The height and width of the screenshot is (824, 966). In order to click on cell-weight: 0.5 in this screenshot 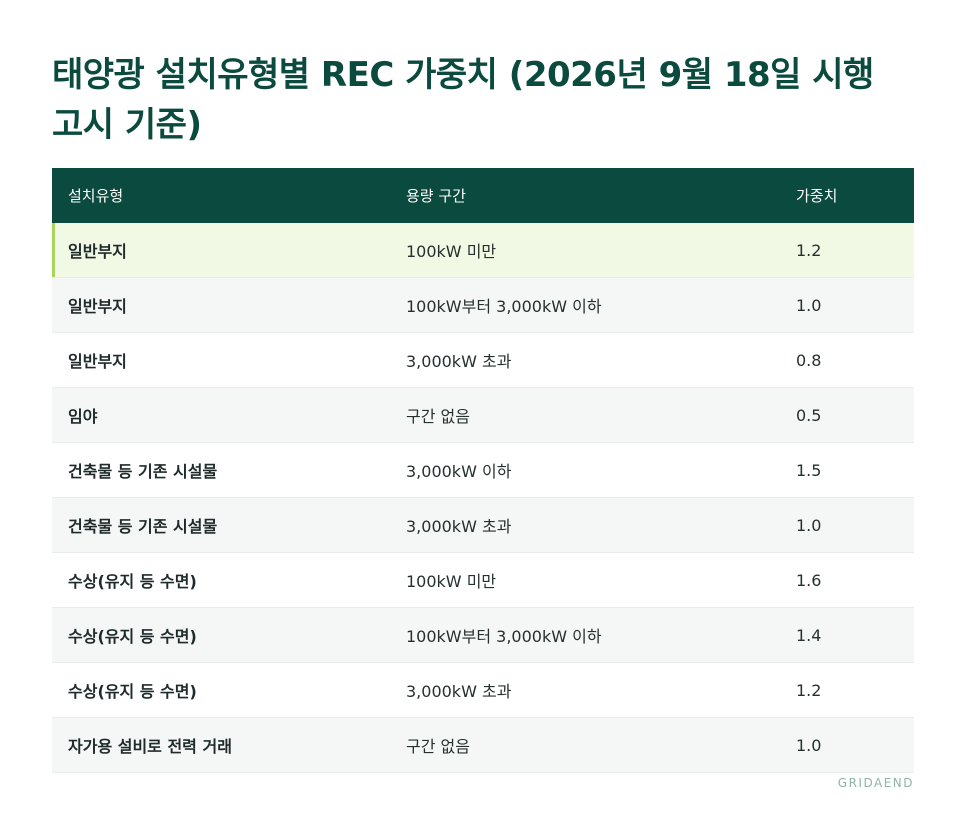, I will do `click(847, 415)`.